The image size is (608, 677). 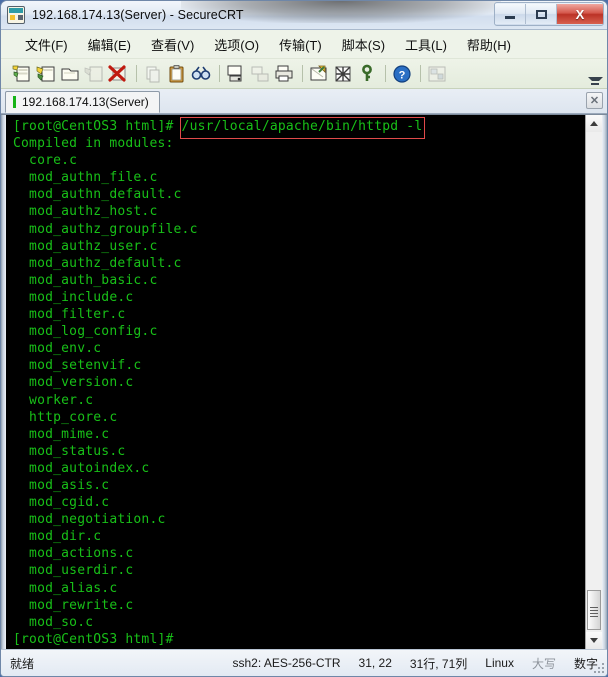 I want to click on menu-edit: 编辑(E), so click(x=109, y=44).